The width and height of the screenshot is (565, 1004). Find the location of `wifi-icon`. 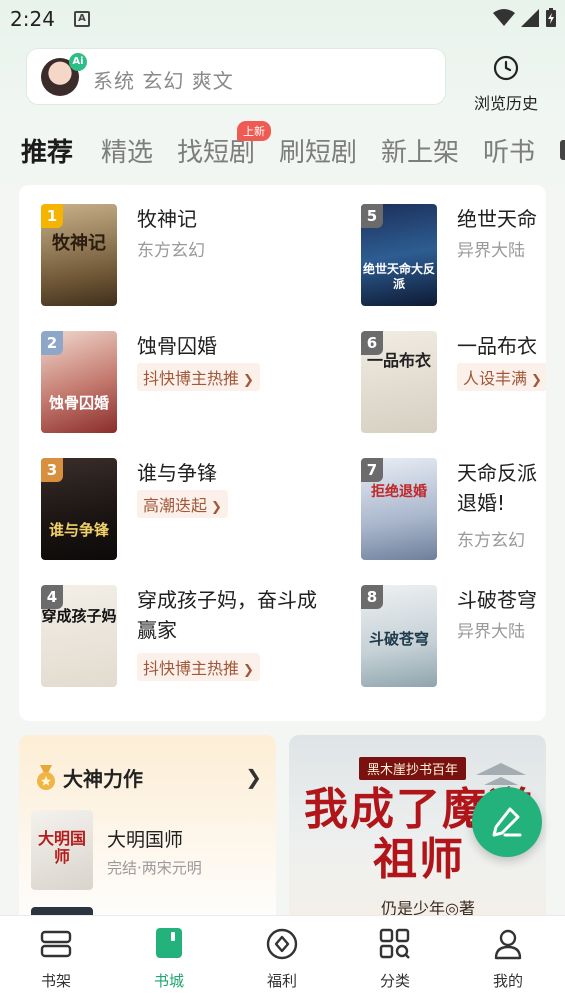

wifi-icon is located at coordinates (504, 17).